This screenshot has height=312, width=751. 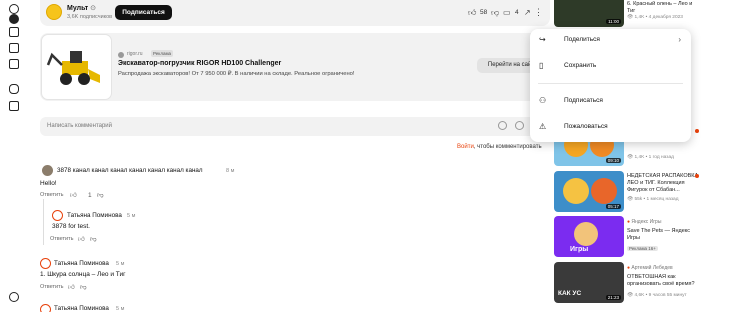 I want to click on video-meta: 👁︎ 55k • 1 месяц назад, so click(x=653, y=199).